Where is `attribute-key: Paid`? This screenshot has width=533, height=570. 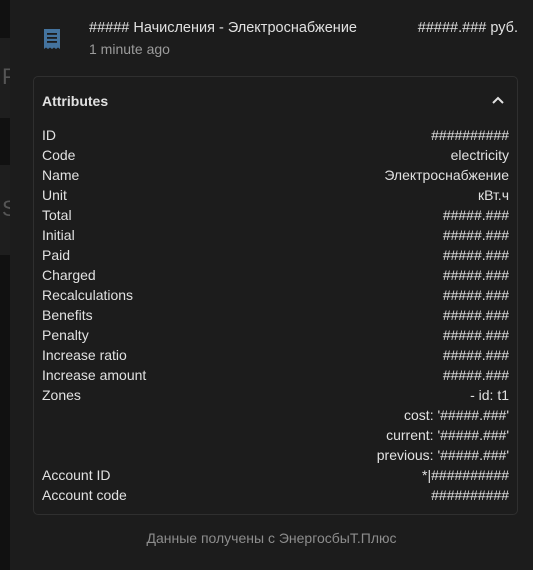
attribute-key: Paid is located at coordinates (56, 255).